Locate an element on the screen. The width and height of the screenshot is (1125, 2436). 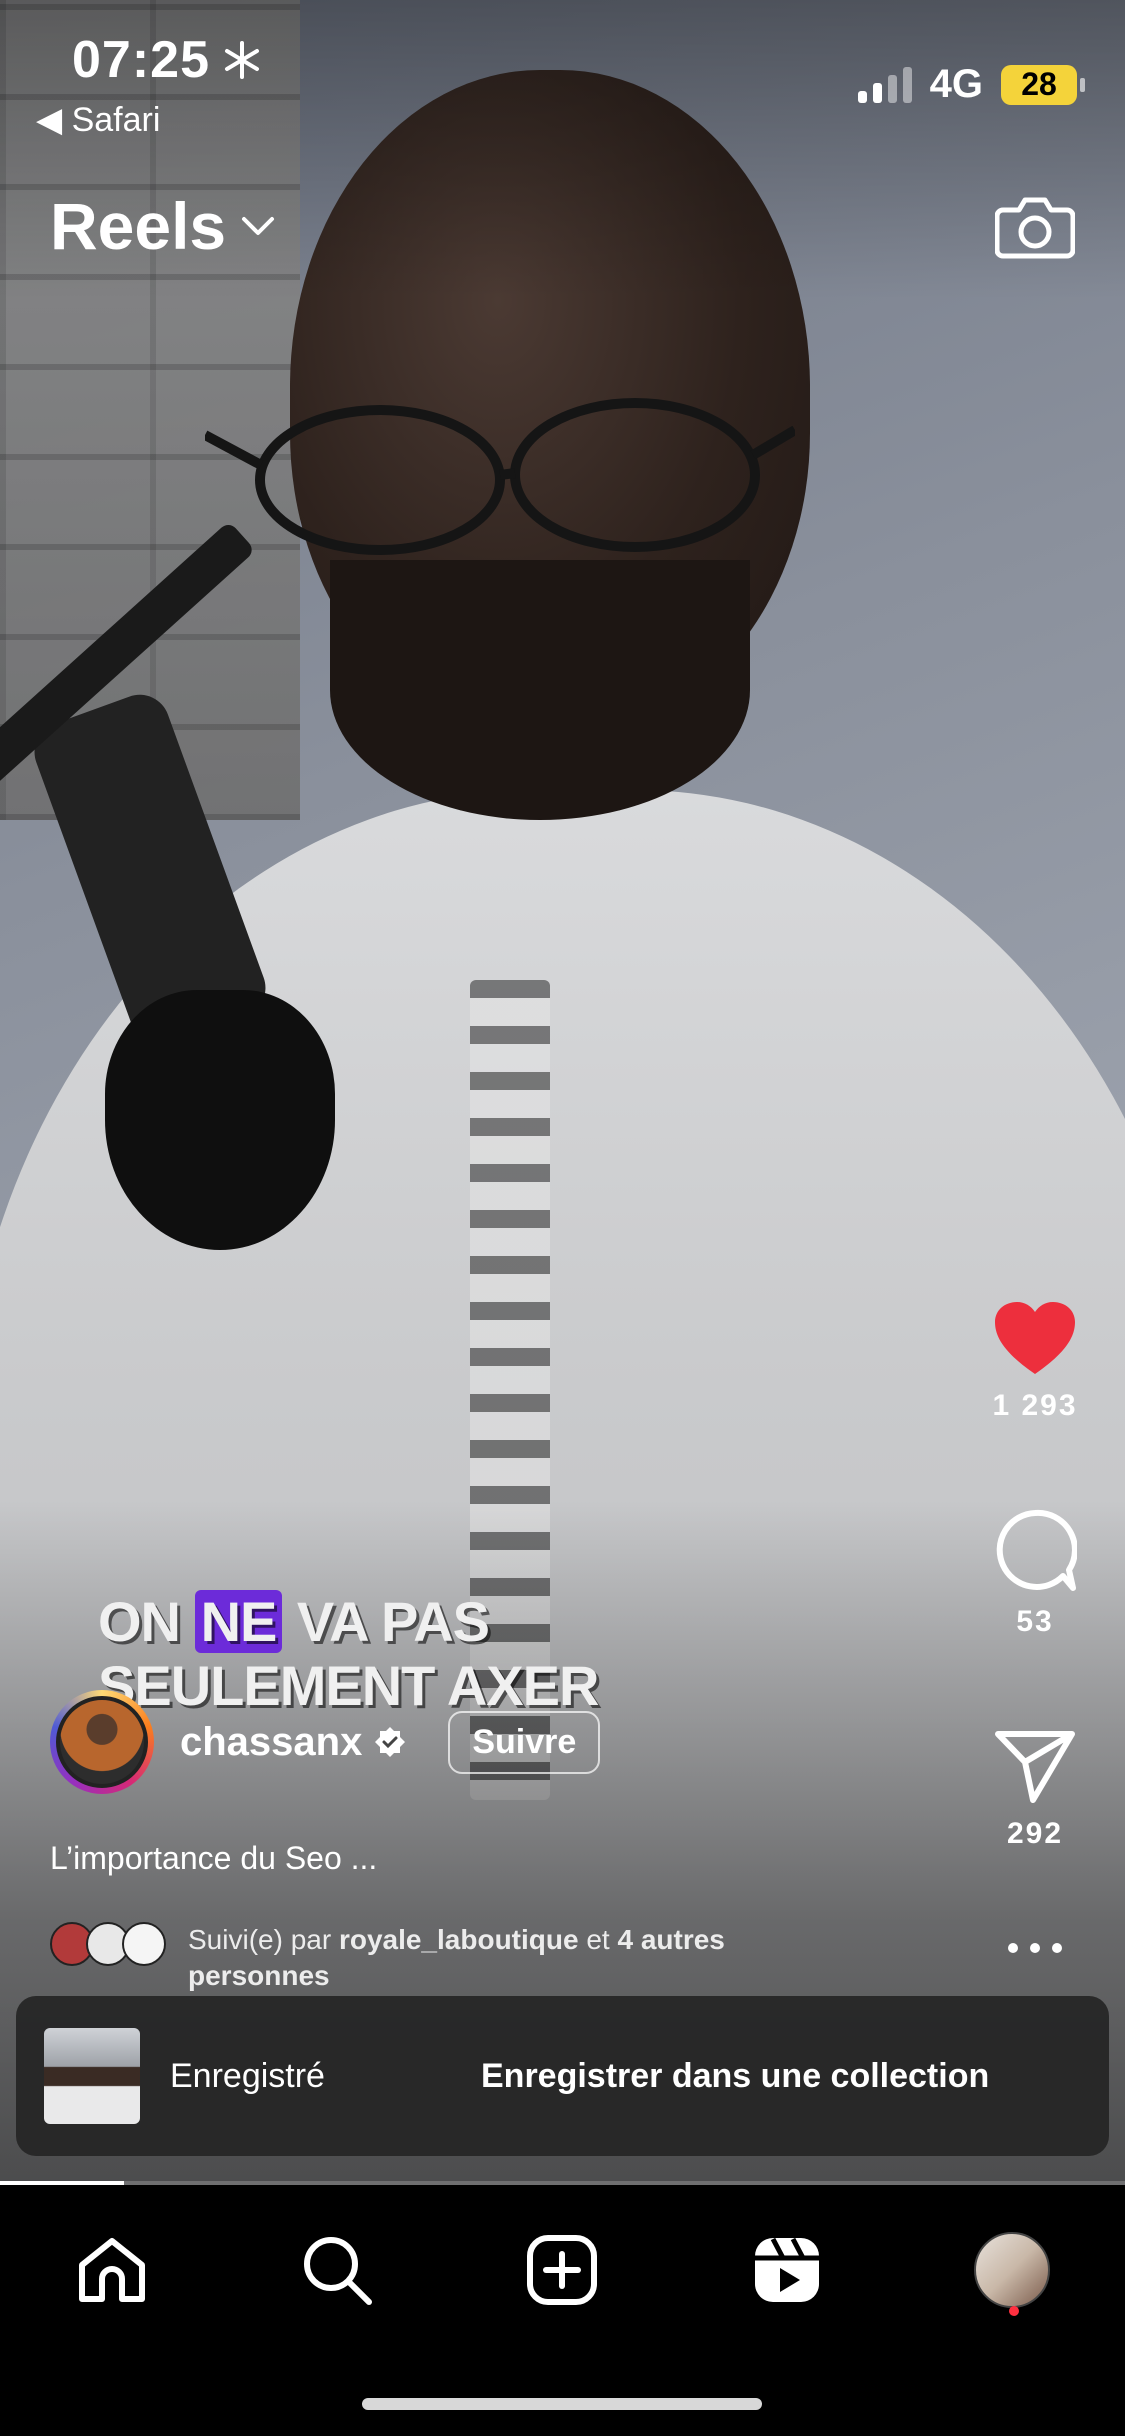
cellular-signal-icon is located at coordinates (884, 84).